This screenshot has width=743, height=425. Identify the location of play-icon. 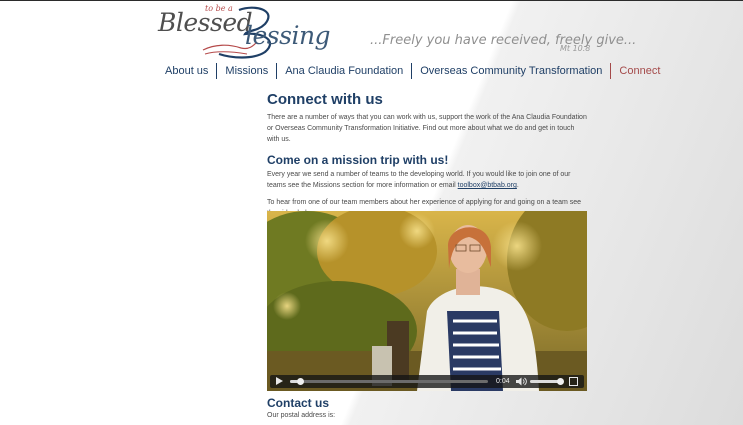
(279, 381).